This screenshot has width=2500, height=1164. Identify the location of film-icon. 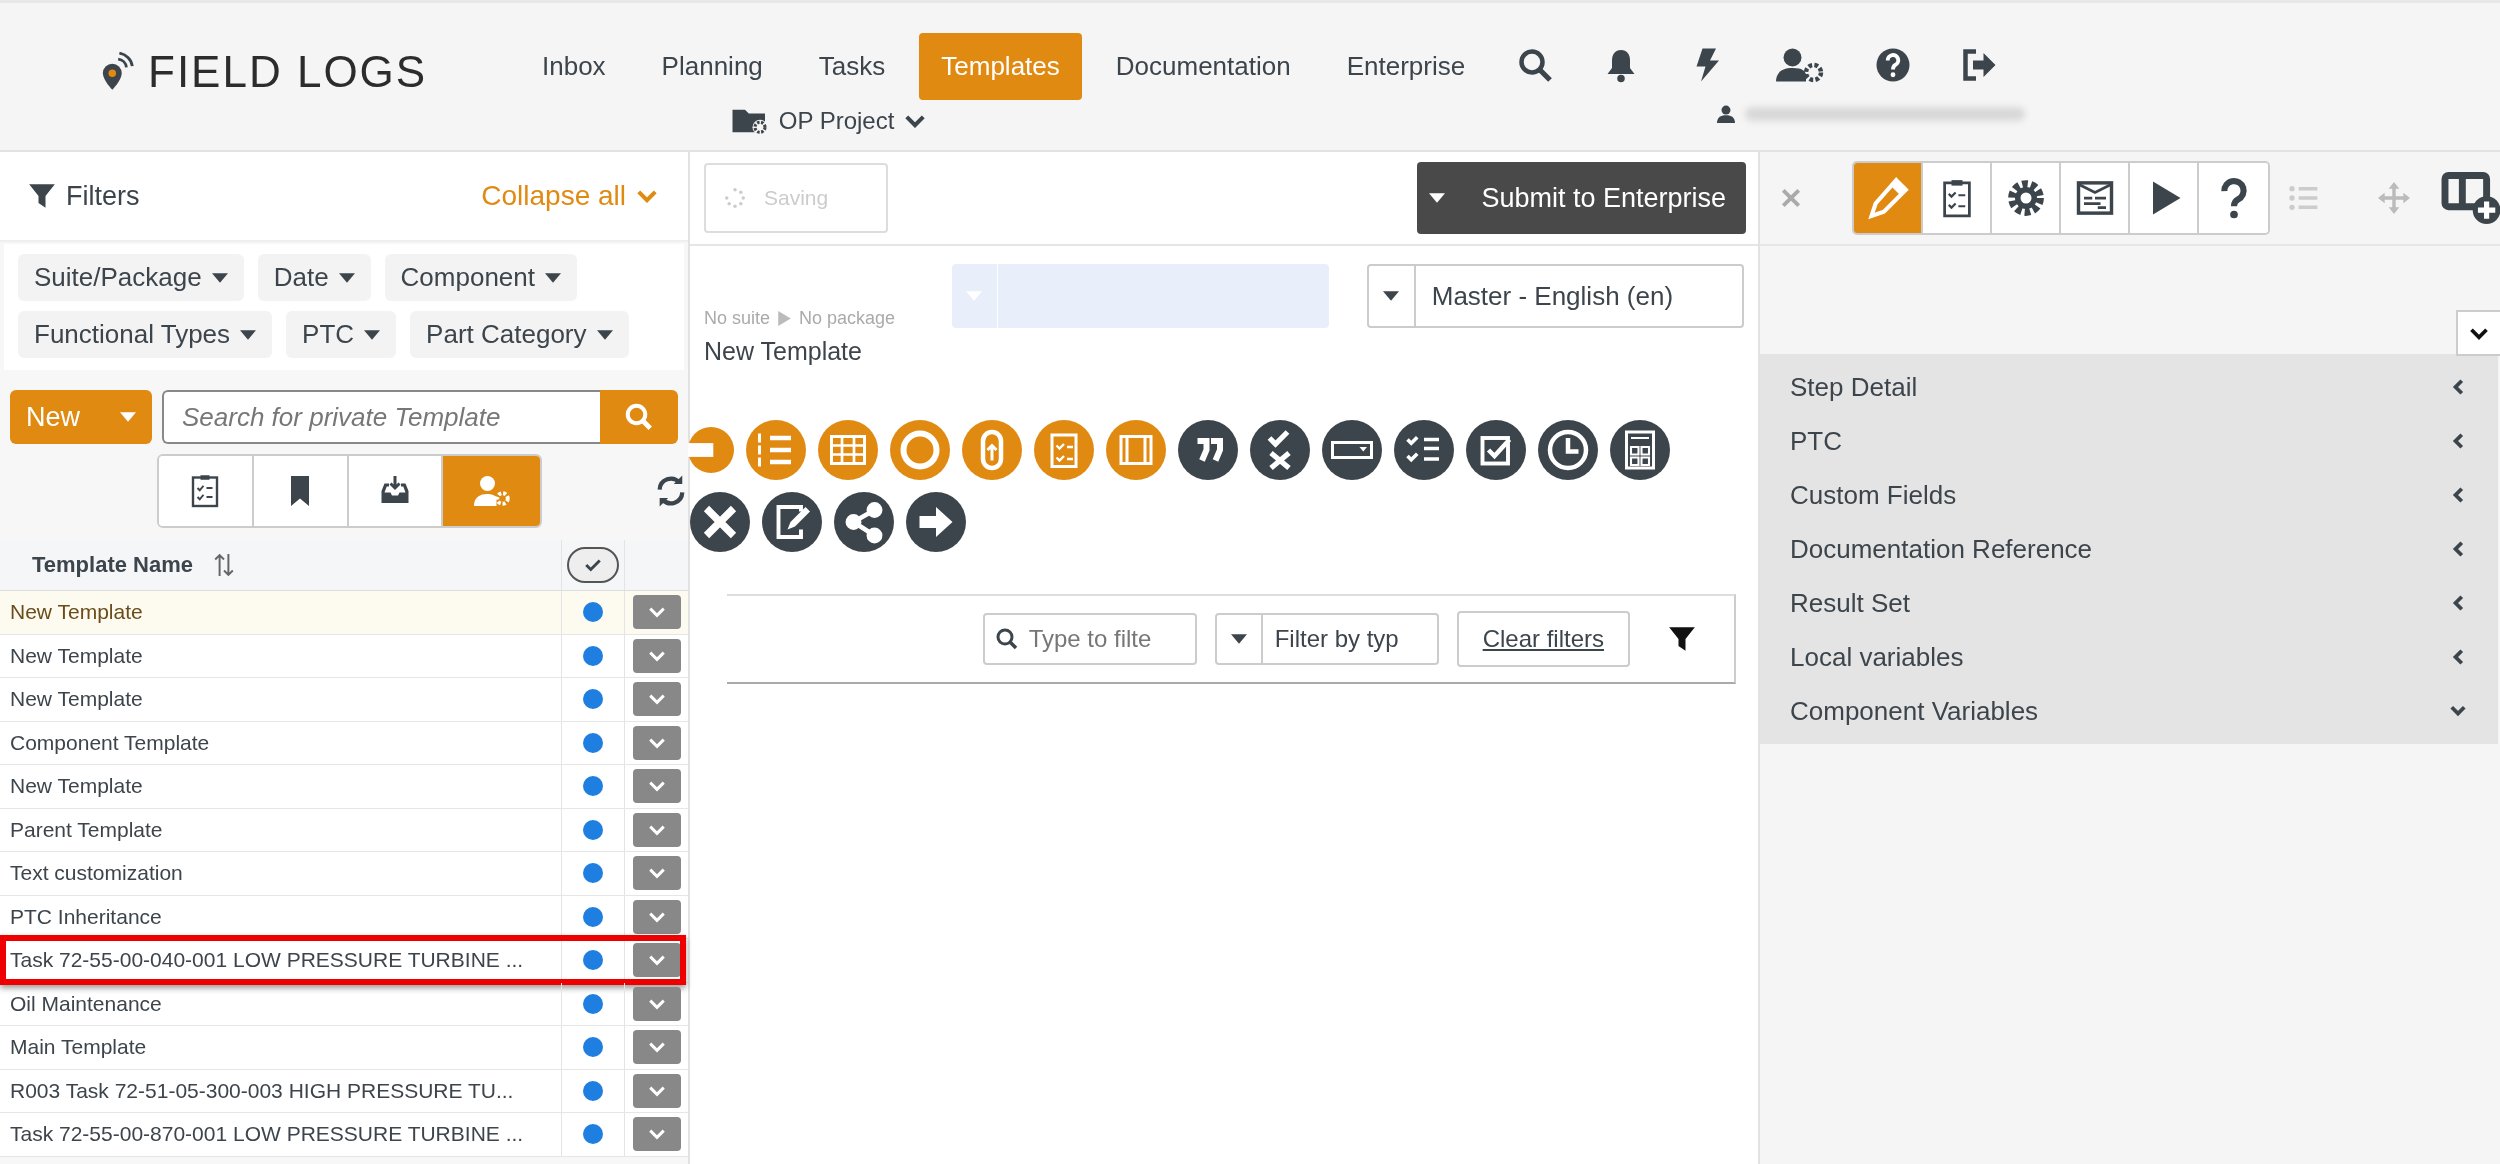
(1136, 450).